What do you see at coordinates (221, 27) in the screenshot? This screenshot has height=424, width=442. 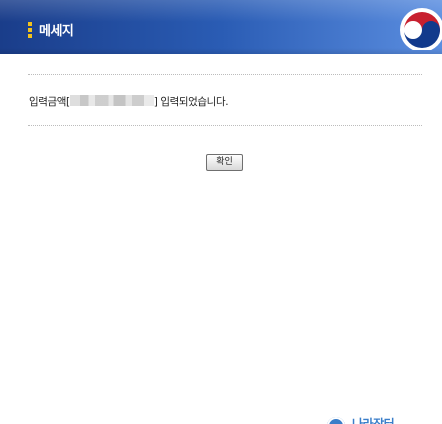 I see `window-header: 메세지` at bounding box center [221, 27].